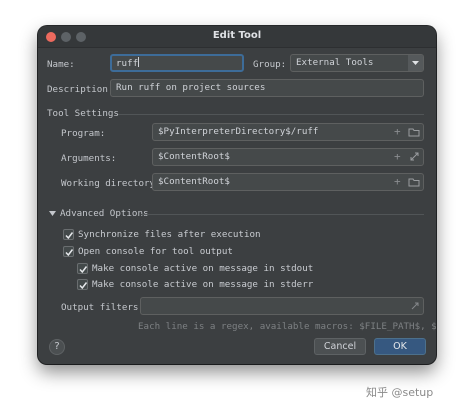 This screenshot has width=474, height=414. I want to click on program-value: $PyInterpreterDirectory$/ruff, so click(238, 131).